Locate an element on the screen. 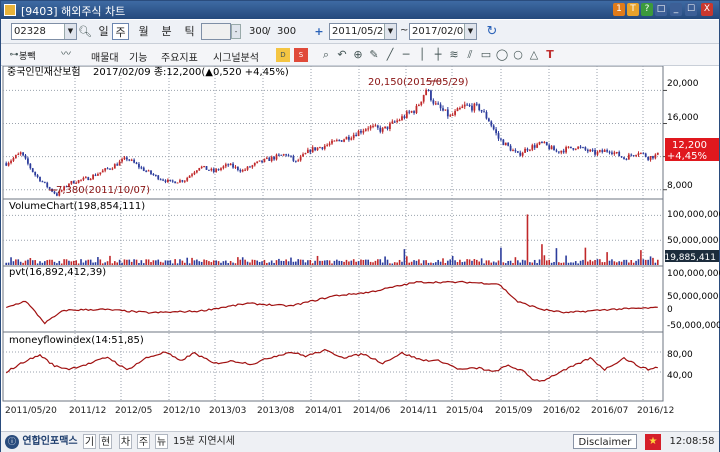 The image size is (720, 452). screenshot-icon: □ is located at coordinates (661, 9).